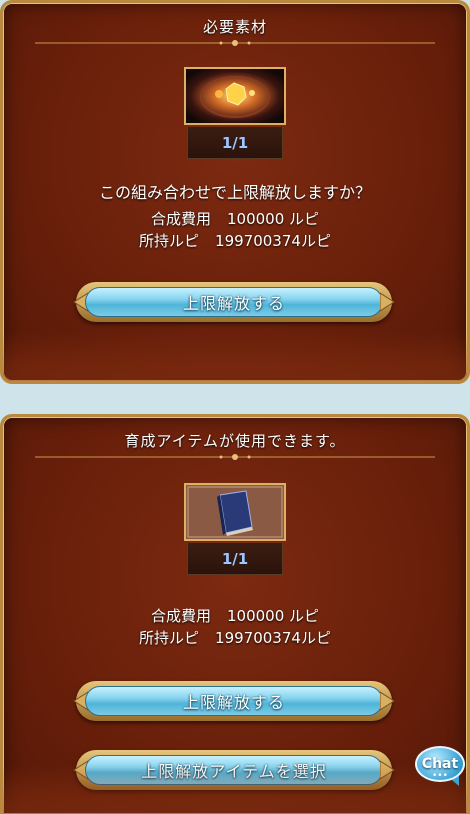 This screenshot has width=470, height=814. I want to click on training-item-slot, so click(235, 512).